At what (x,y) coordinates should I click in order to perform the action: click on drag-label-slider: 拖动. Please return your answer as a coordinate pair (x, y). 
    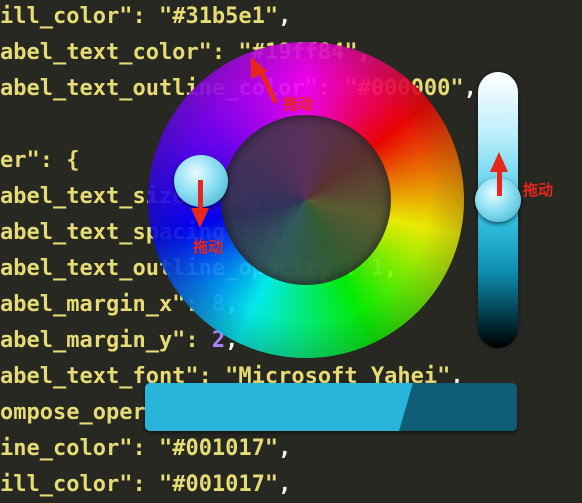
    Looking at the image, I should click on (538, 190).